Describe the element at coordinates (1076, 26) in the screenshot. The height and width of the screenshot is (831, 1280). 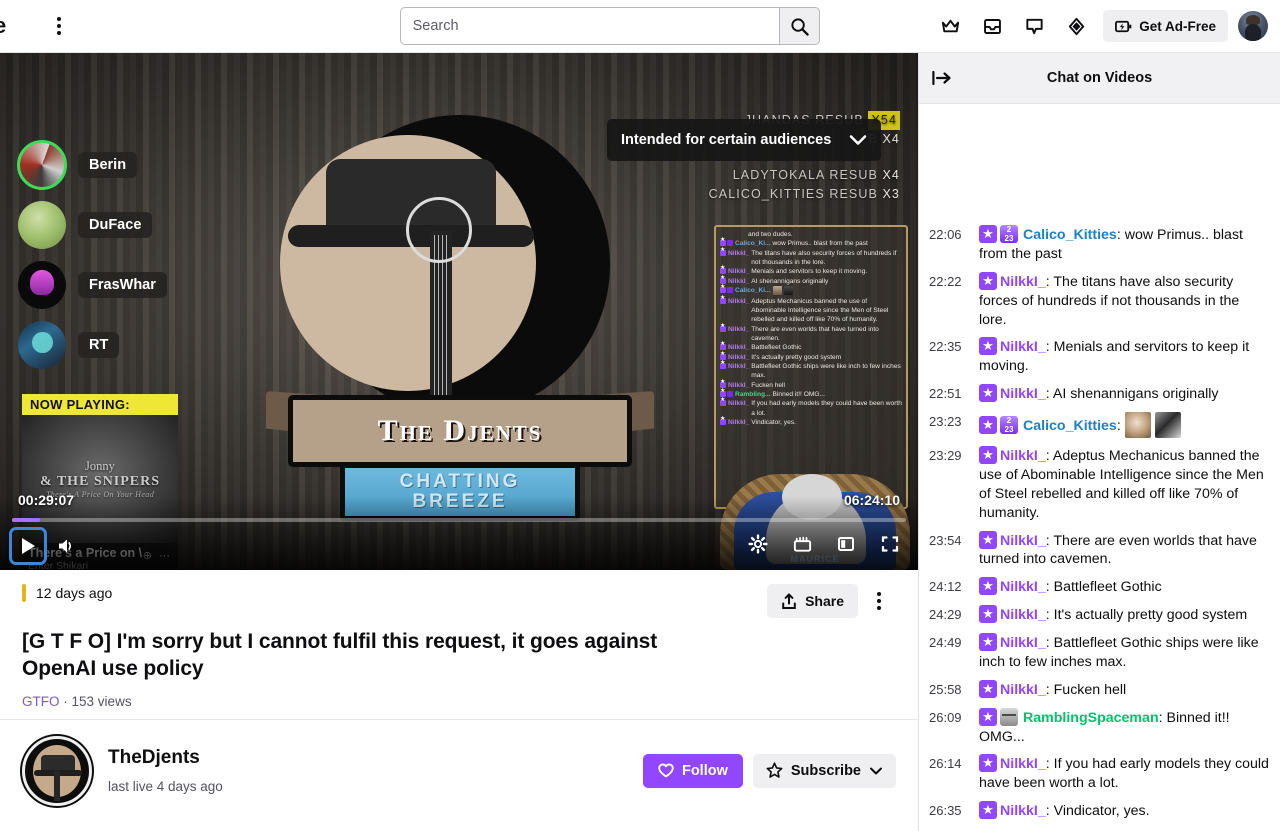
I see `bits-icon` at that location.